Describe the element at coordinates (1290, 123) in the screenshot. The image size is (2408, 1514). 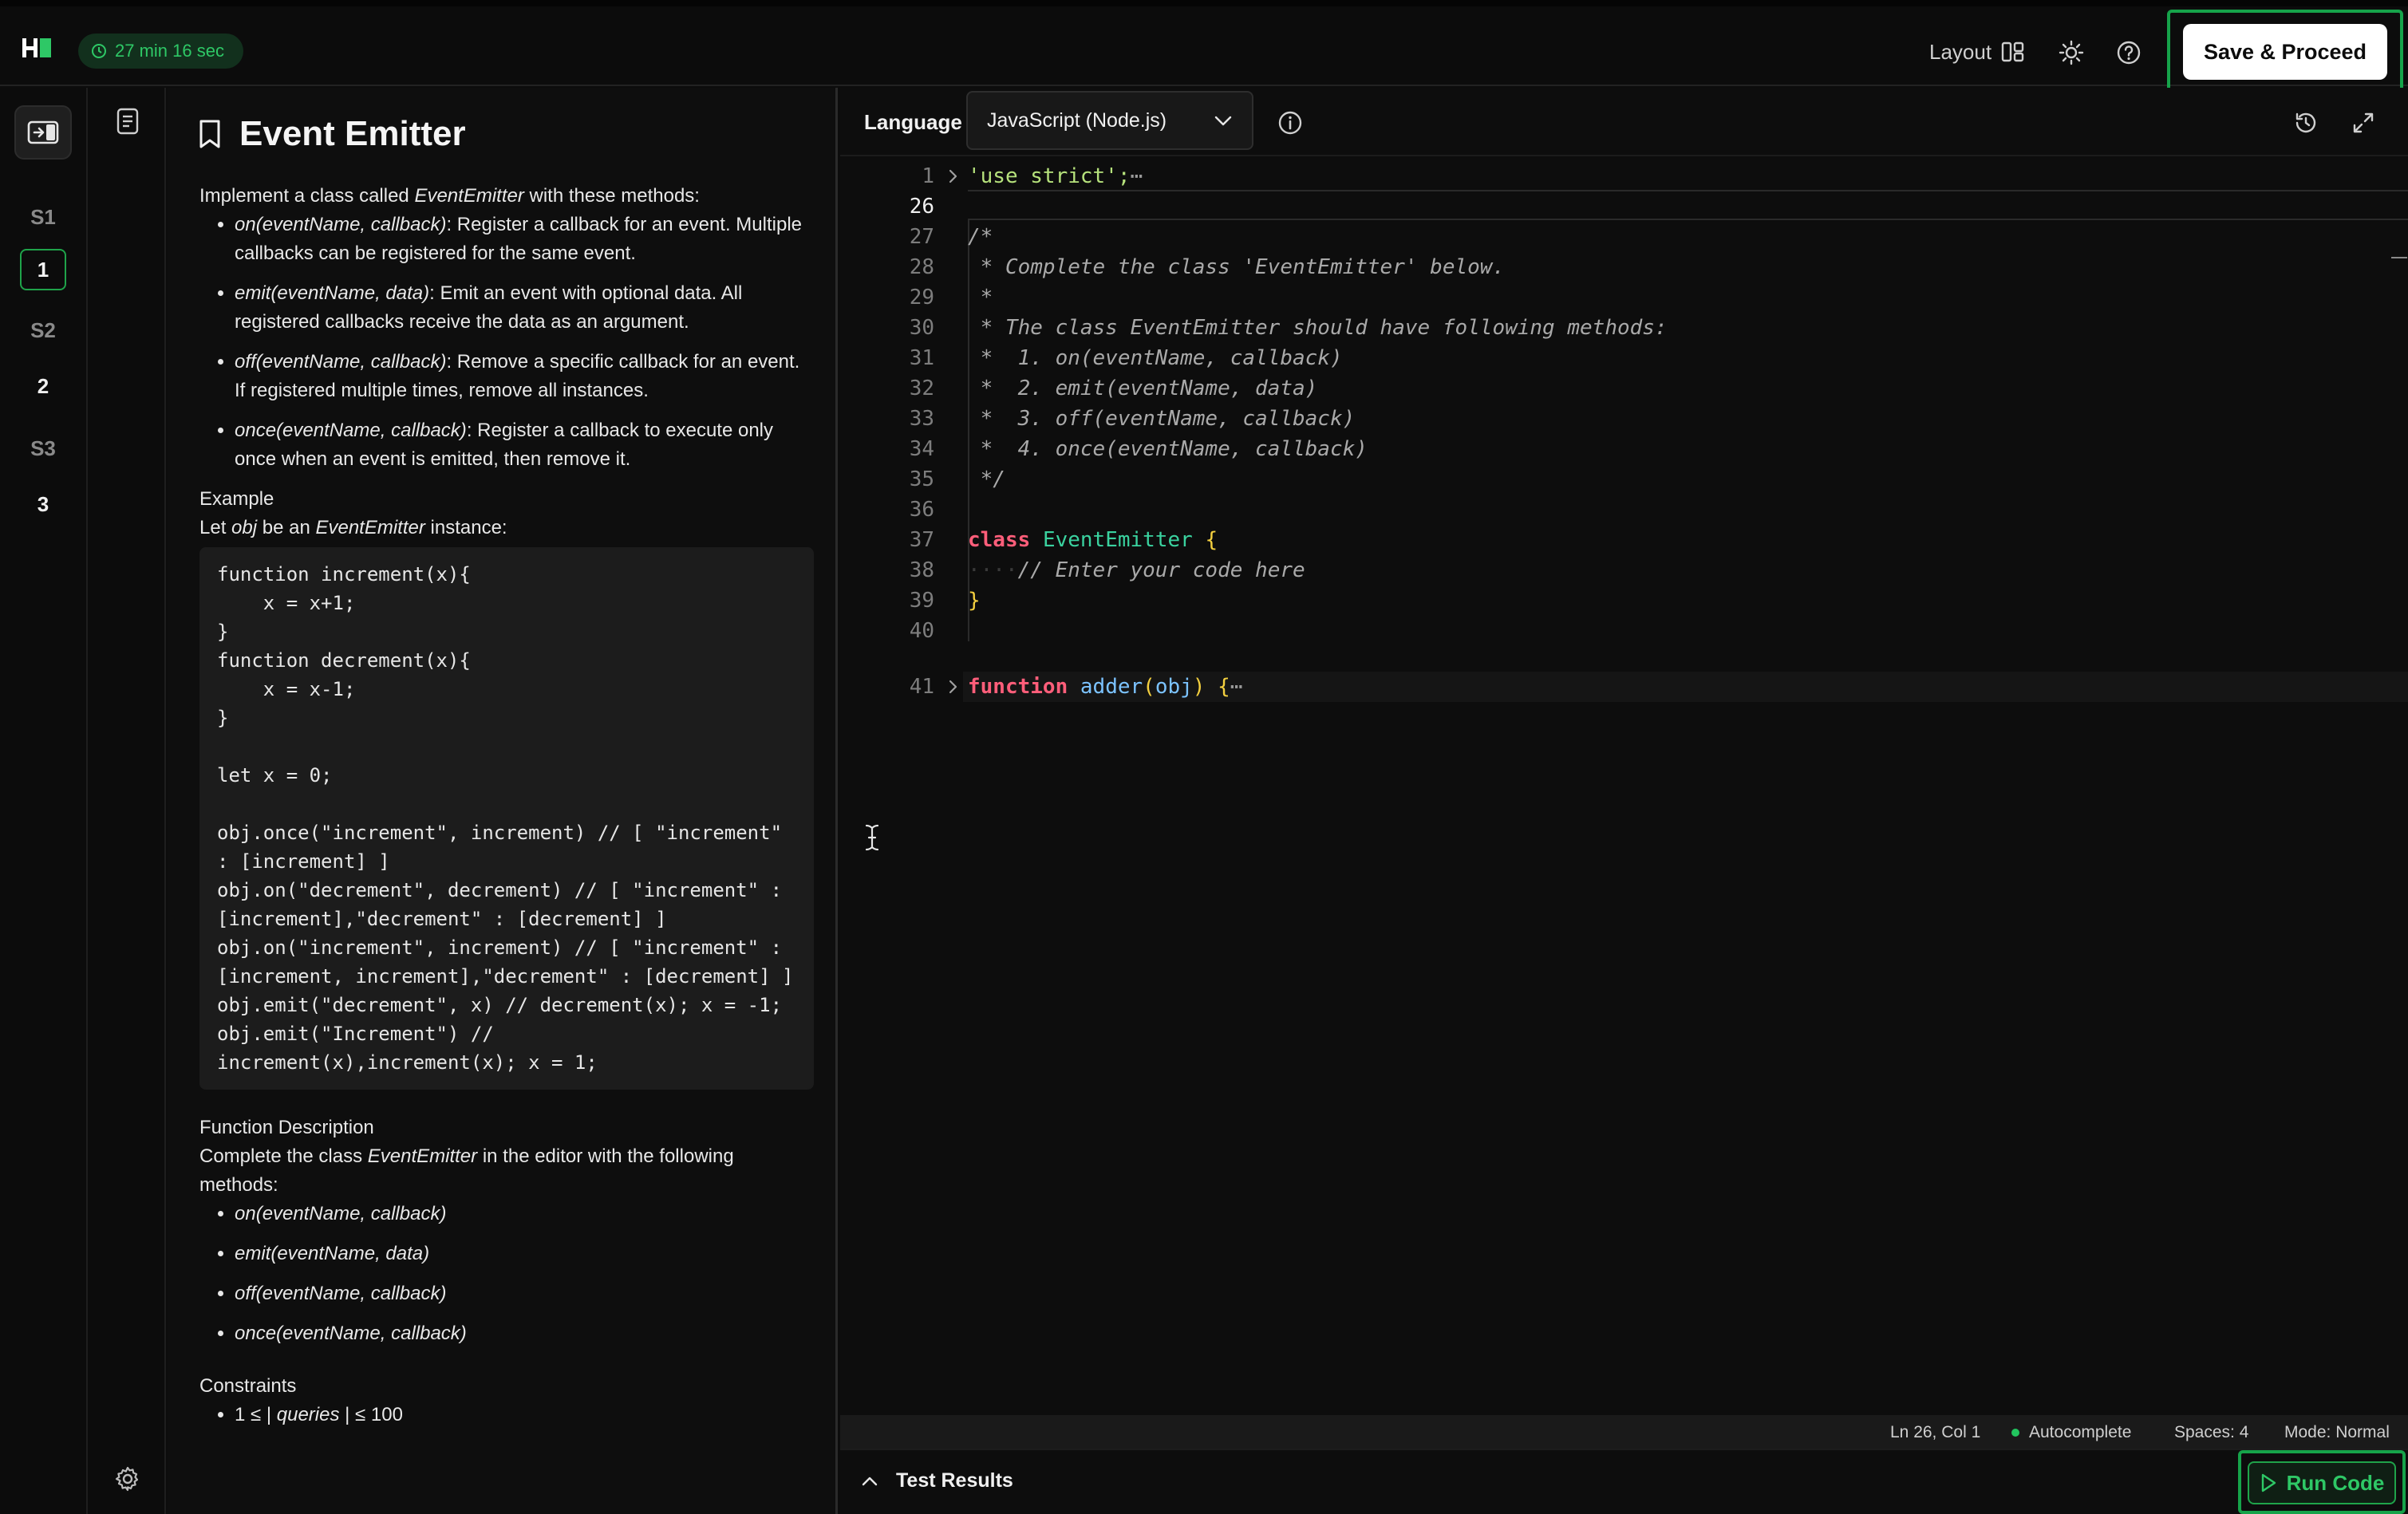
I see `info-icon` at that location.